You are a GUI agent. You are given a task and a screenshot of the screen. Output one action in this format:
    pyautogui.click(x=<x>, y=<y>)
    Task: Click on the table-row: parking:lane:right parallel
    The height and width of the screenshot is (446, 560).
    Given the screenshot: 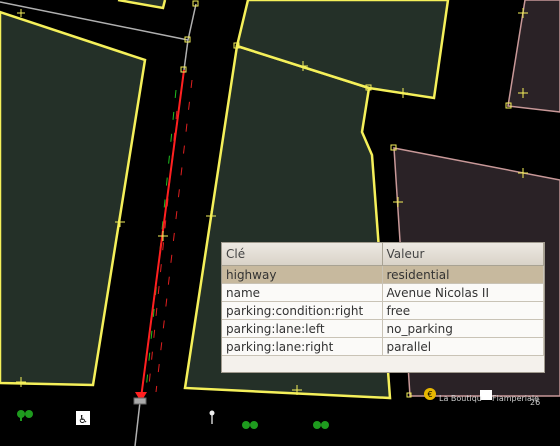 What is the action you would take?
    pyautogui.click(x=383, y=346)
    